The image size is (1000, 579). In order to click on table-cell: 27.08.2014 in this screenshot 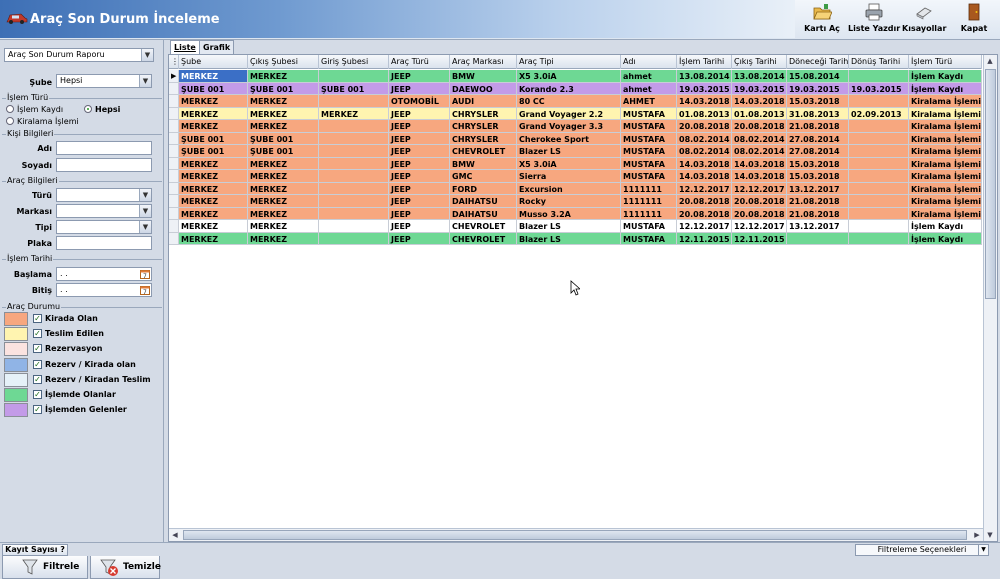, I will do `click(818, 151)`.